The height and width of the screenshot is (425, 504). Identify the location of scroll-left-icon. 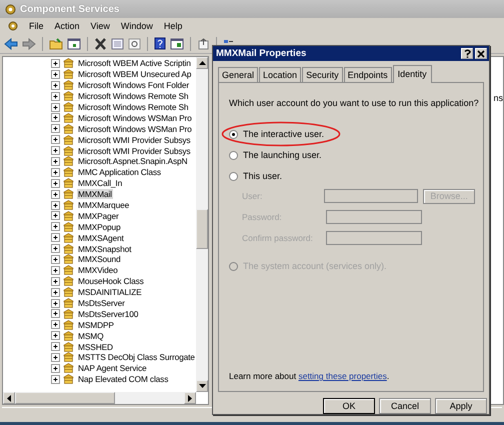
(9, 398).